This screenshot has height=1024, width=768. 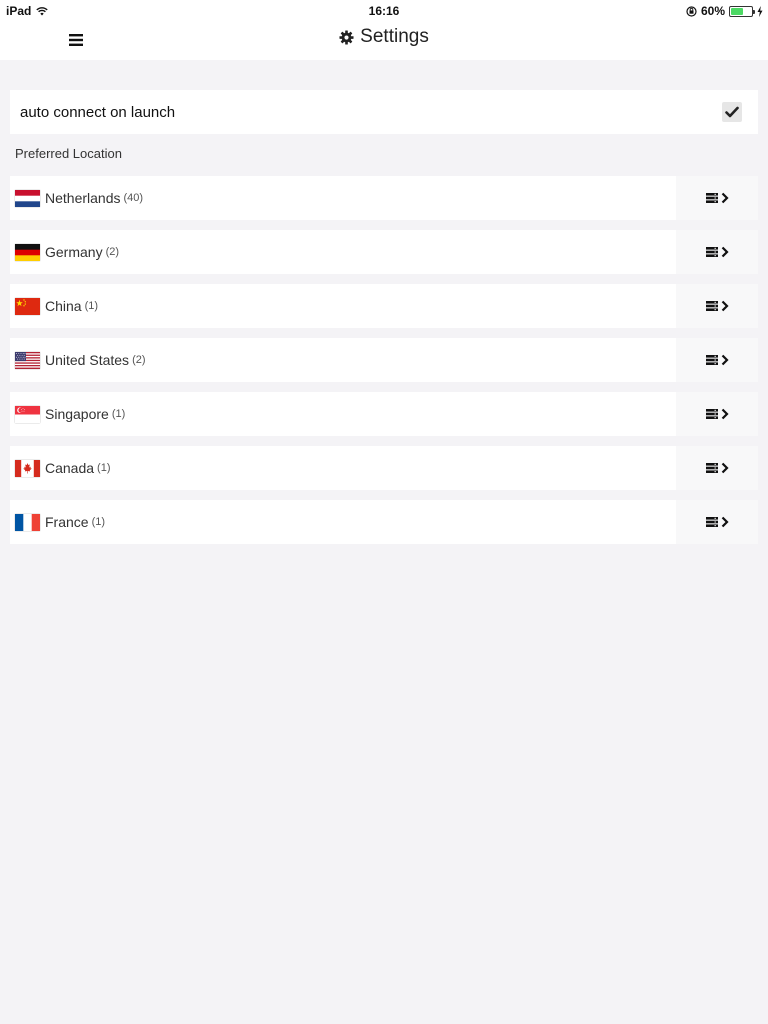 I want to click on location-count: (40), so click(x=133, y=198).